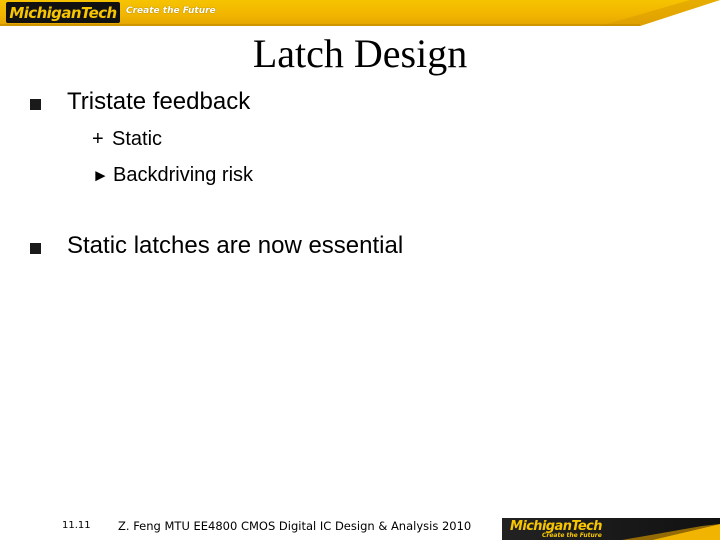 The width and height of the screenshot is (720, 540). I want to click on header-tagline: Create the Future, so click(171, 11).